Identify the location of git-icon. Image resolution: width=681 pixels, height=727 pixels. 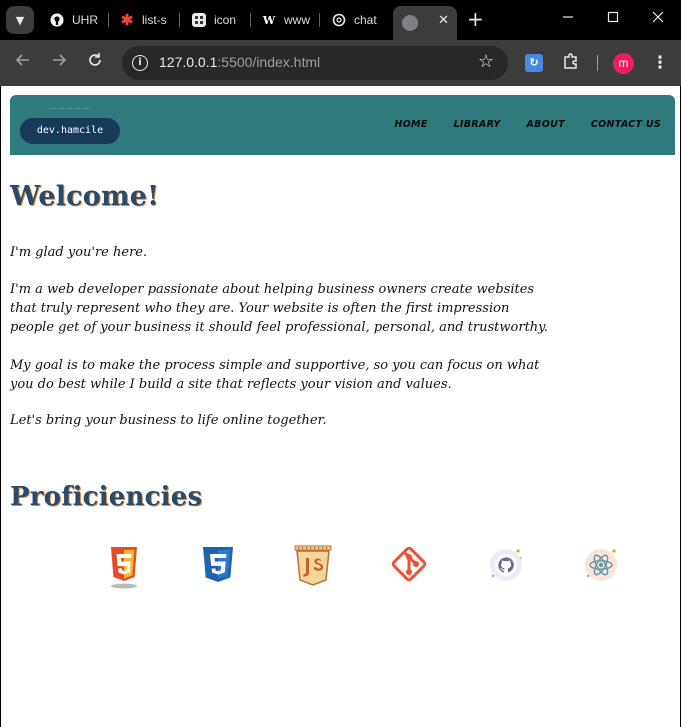
(409, 567).